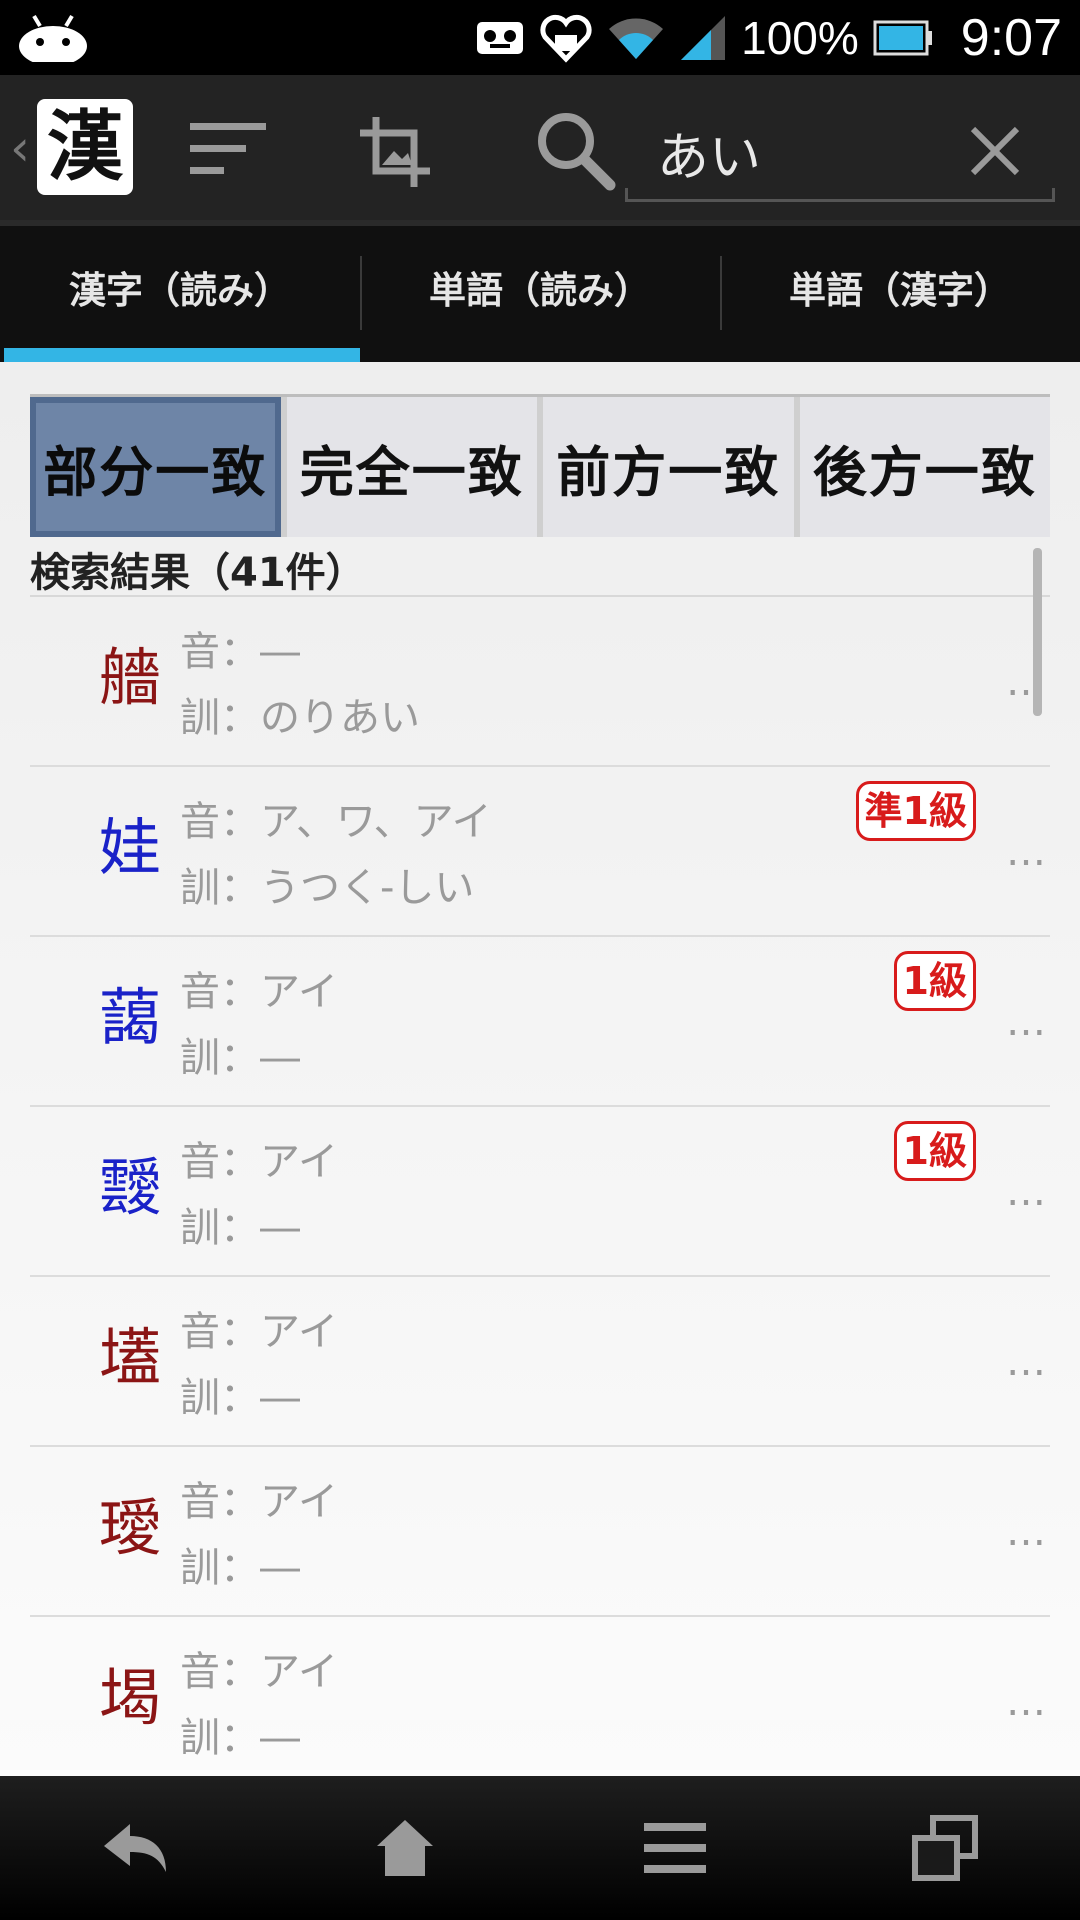 This screenshot has width=1080, height=1920. What do you see at coordinates (53, 38) in the screenshot?
I see `android-debug-icon` at bounding box center [53, 38].